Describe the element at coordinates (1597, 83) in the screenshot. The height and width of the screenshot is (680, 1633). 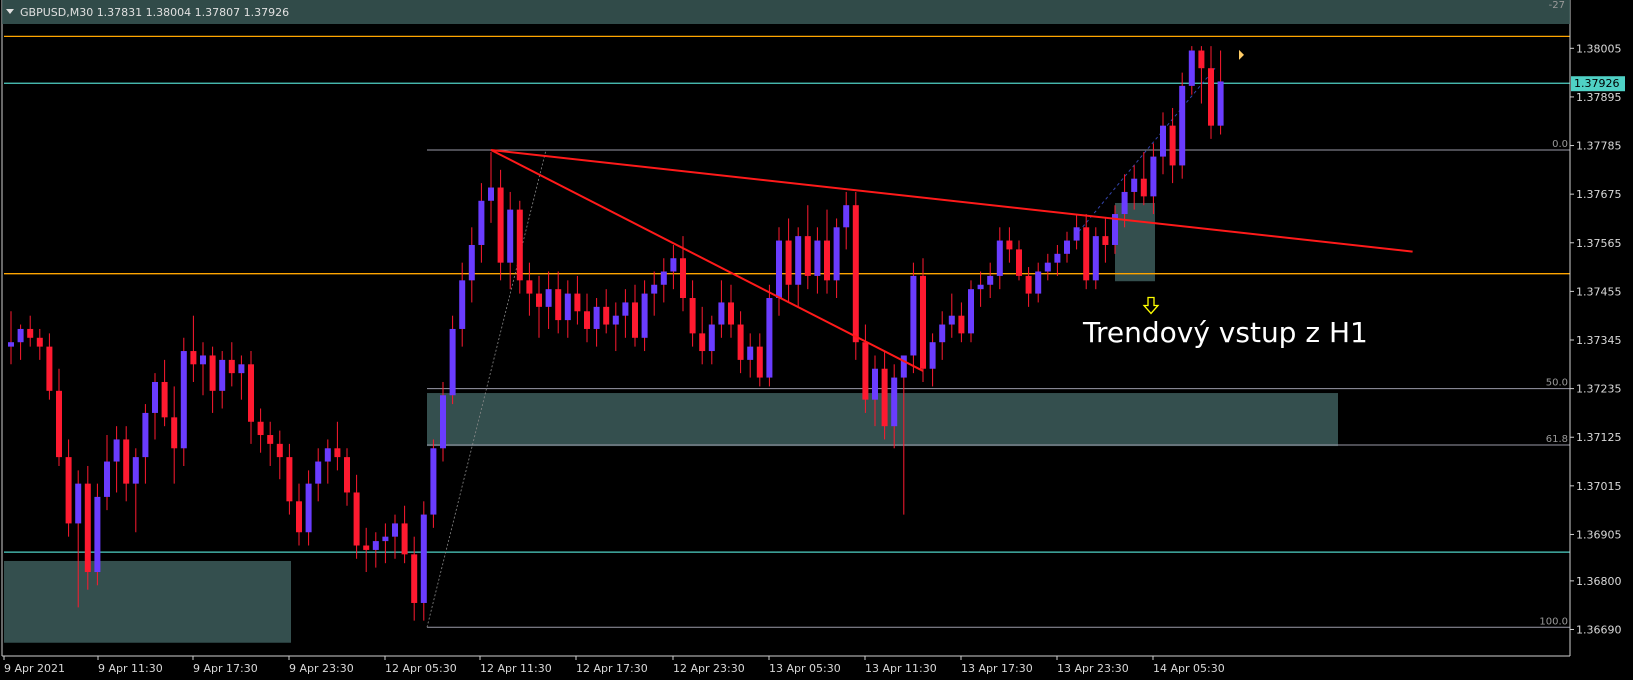
I see `current-price-tag-text: 1.37926` at that location.